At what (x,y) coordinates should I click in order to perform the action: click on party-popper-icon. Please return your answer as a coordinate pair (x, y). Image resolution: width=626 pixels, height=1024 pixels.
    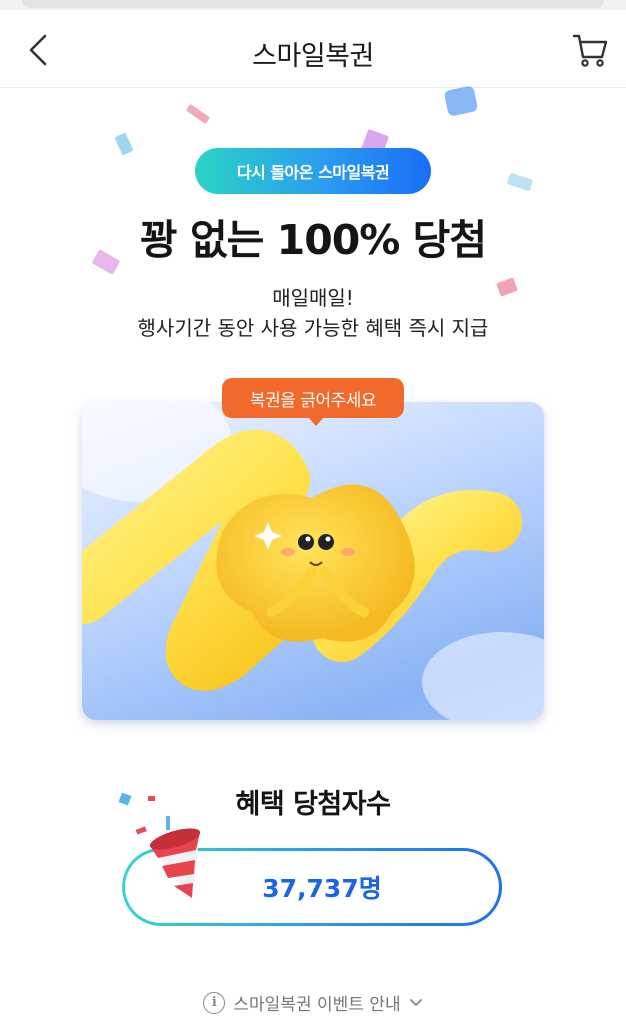
    Looking at the image, I should click on (159, 845).